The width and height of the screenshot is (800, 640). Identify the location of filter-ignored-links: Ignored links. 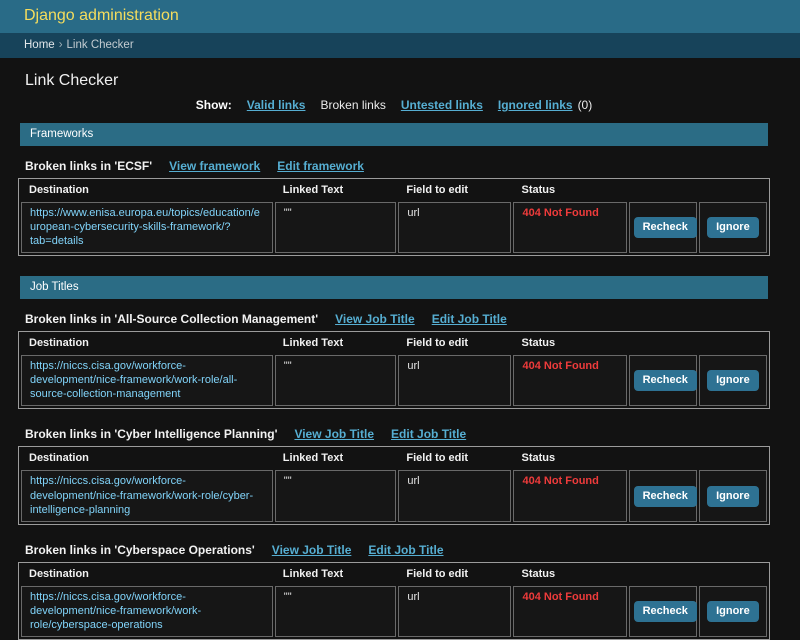
(535, 105).